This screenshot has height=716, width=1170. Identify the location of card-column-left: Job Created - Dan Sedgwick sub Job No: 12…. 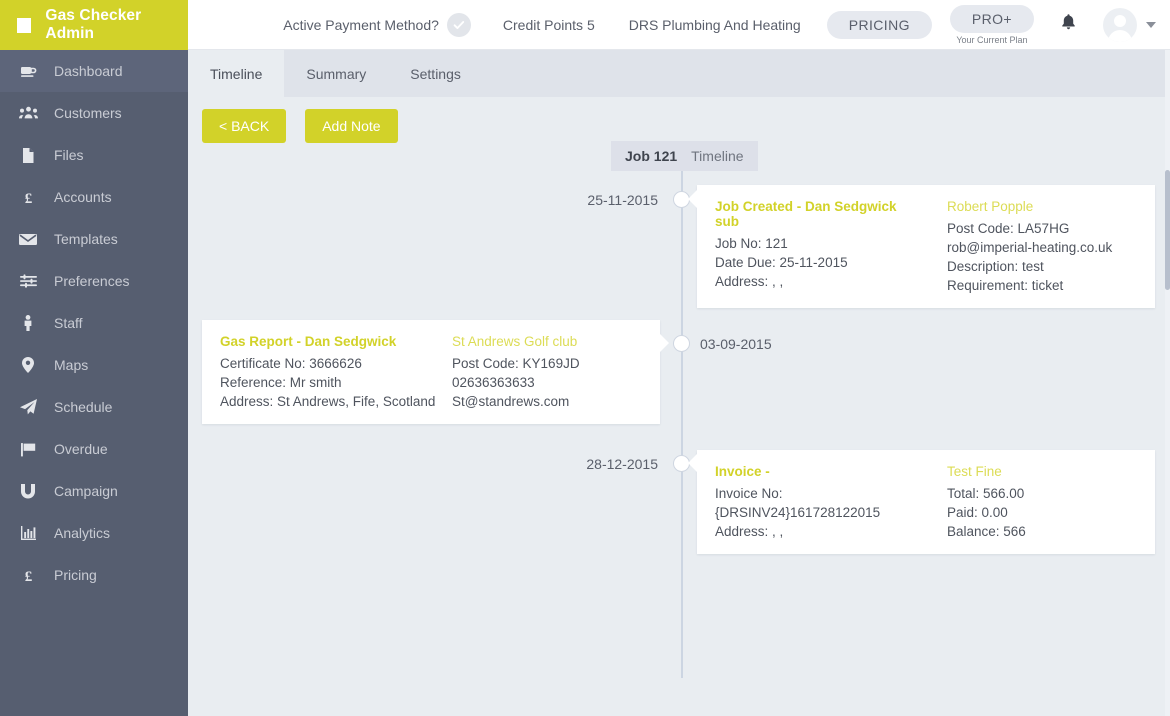
(817, 246).